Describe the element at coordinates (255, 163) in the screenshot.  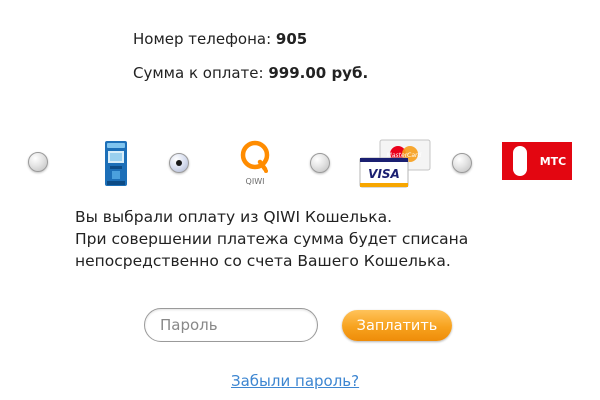
I see `qiwi-logo-icon: QIWI` at that location.